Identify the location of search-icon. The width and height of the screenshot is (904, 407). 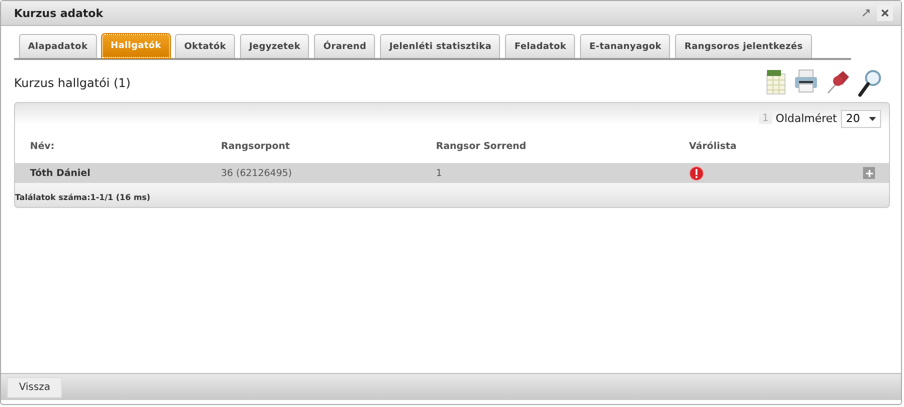
(870, 83).